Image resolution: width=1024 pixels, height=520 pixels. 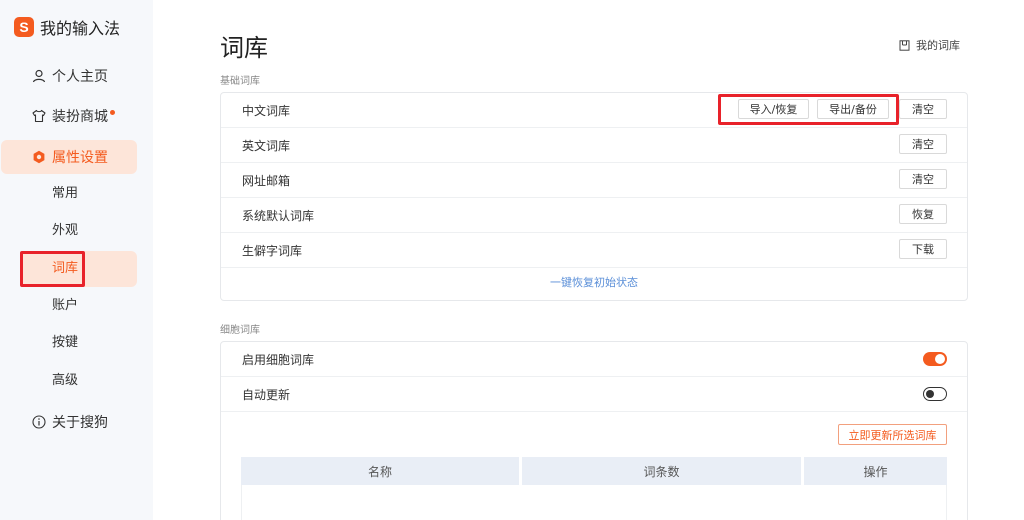 What do you see at coordinates (65, 194) in the screenshot?
I see `sub-item-common: 常用` at bounding box center [65, 194].